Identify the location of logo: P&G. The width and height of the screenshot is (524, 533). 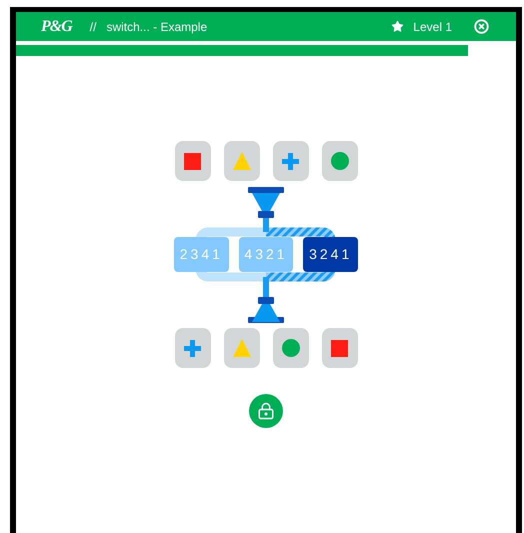
(56, 26).